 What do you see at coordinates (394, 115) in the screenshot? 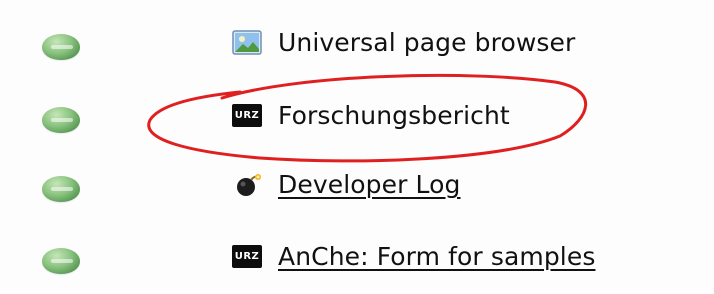
I see `item-label: Forschungsbericht` at bounding box center [394, 115].